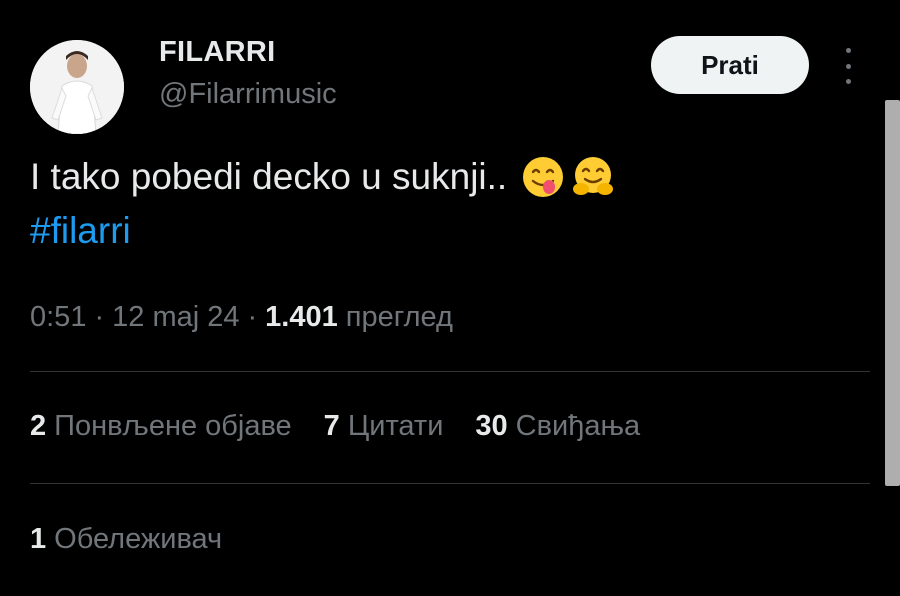 The width and height of the screenshot is (900, 596). Describe the element at coordinates (395, 426) in the screenshot. I see `quotes-label: Цитати` at that location.